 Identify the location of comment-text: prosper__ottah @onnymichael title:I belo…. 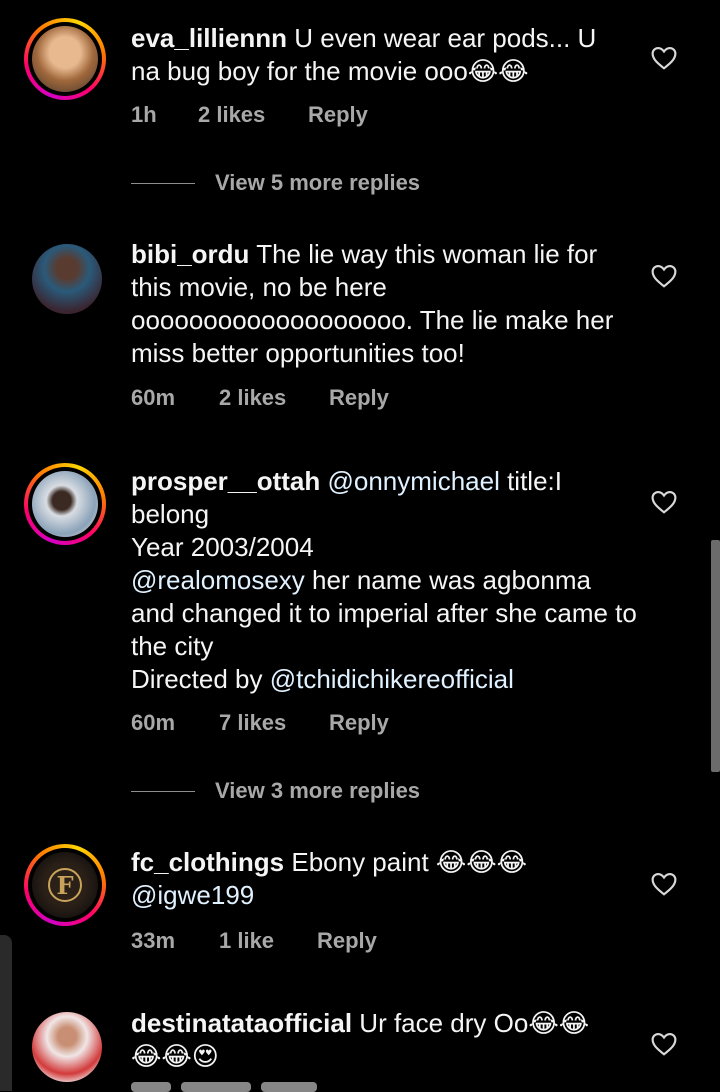
(384, 580).